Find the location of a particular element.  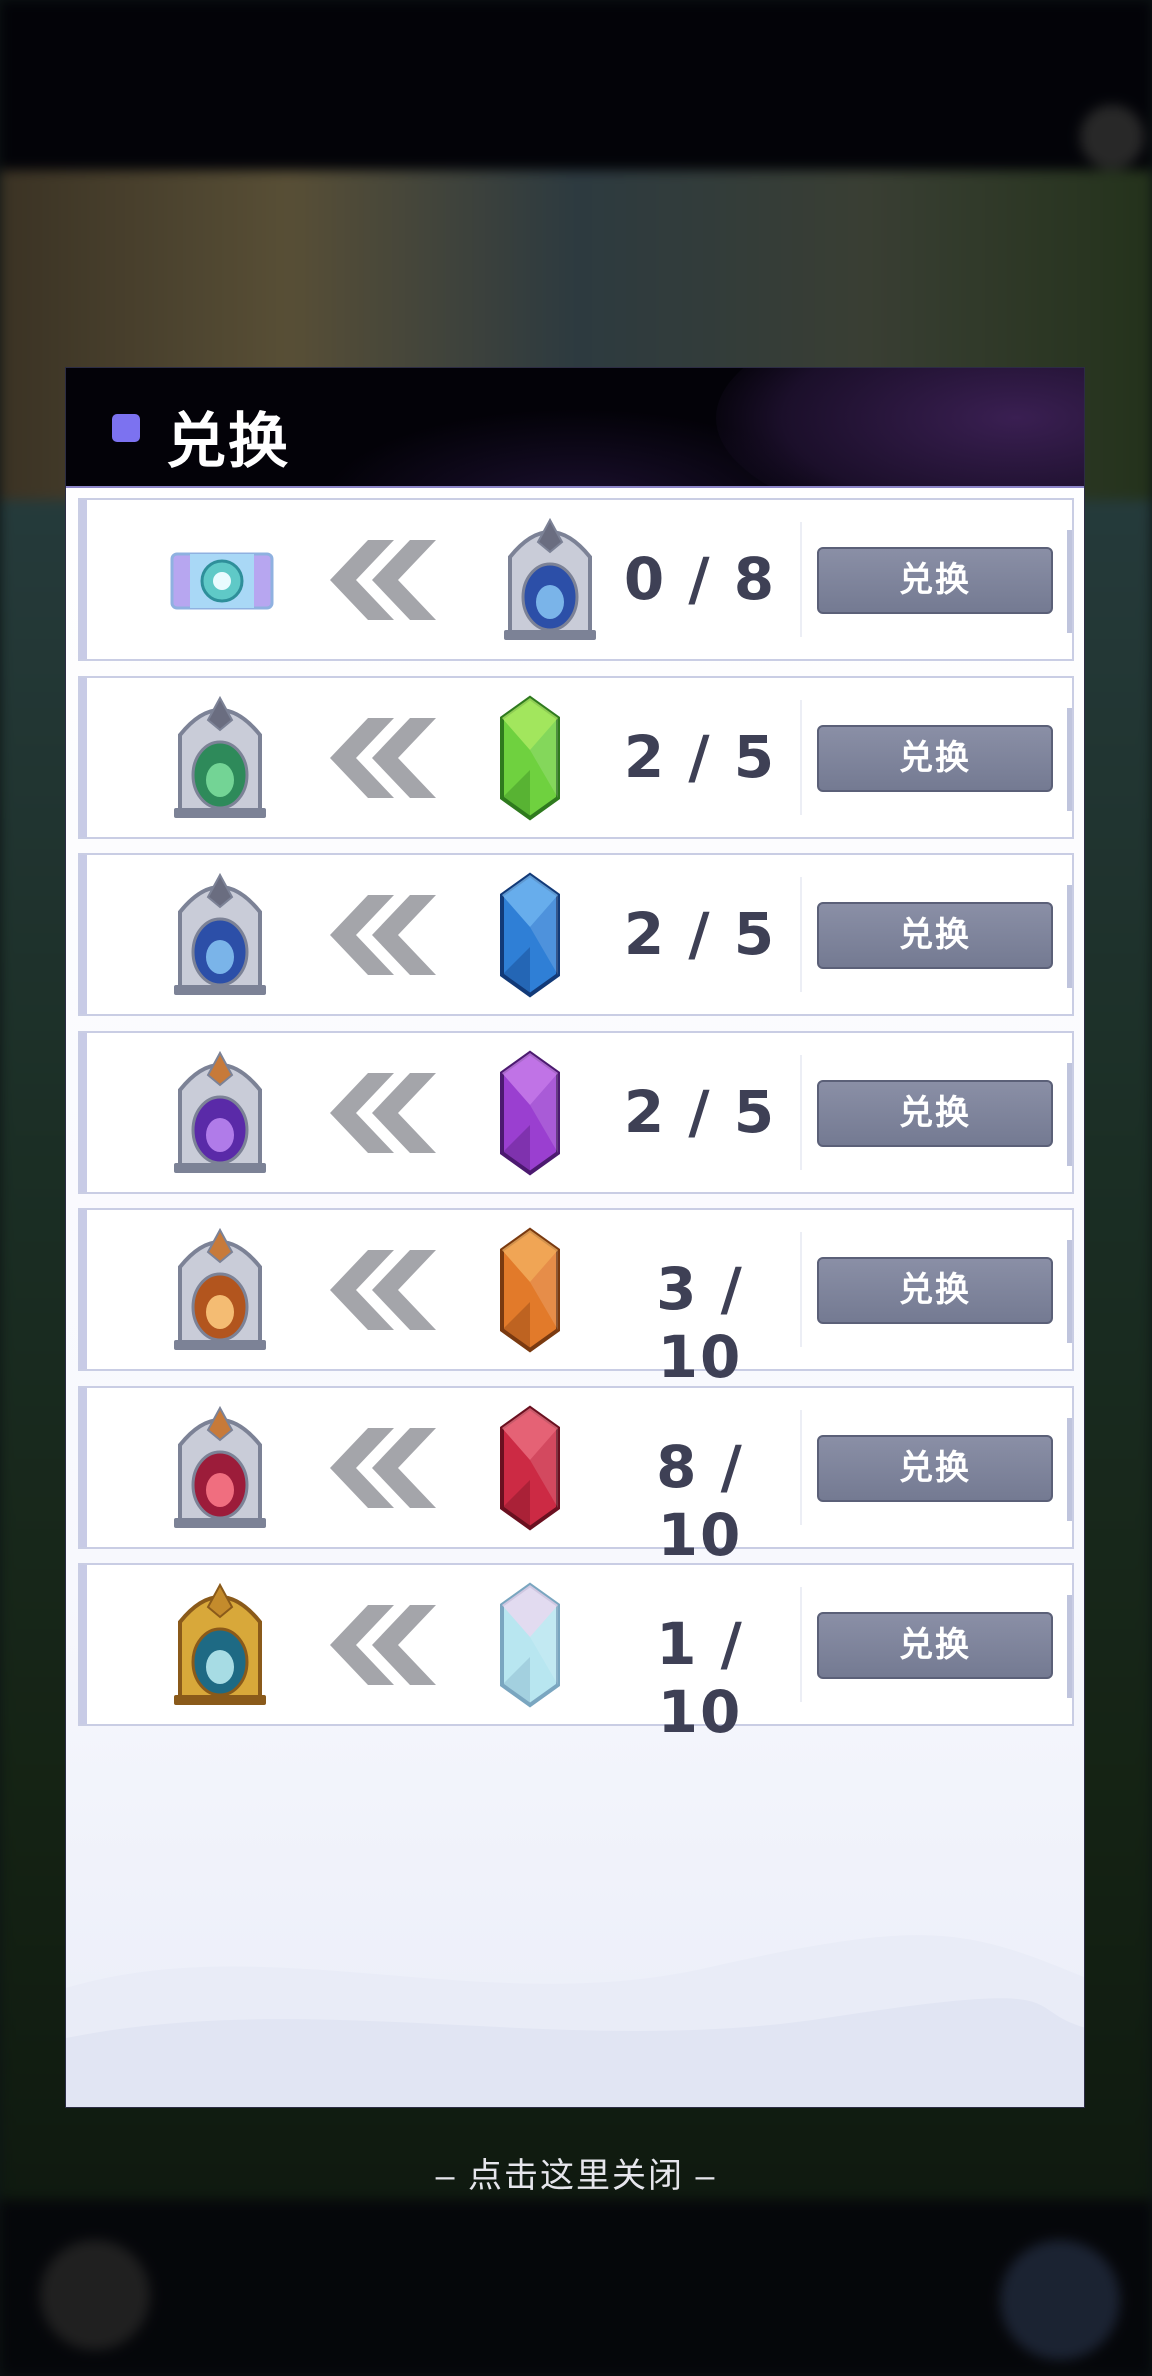

close-hint: – 点击这里关闭 – is located at coordinates (576, 2172).